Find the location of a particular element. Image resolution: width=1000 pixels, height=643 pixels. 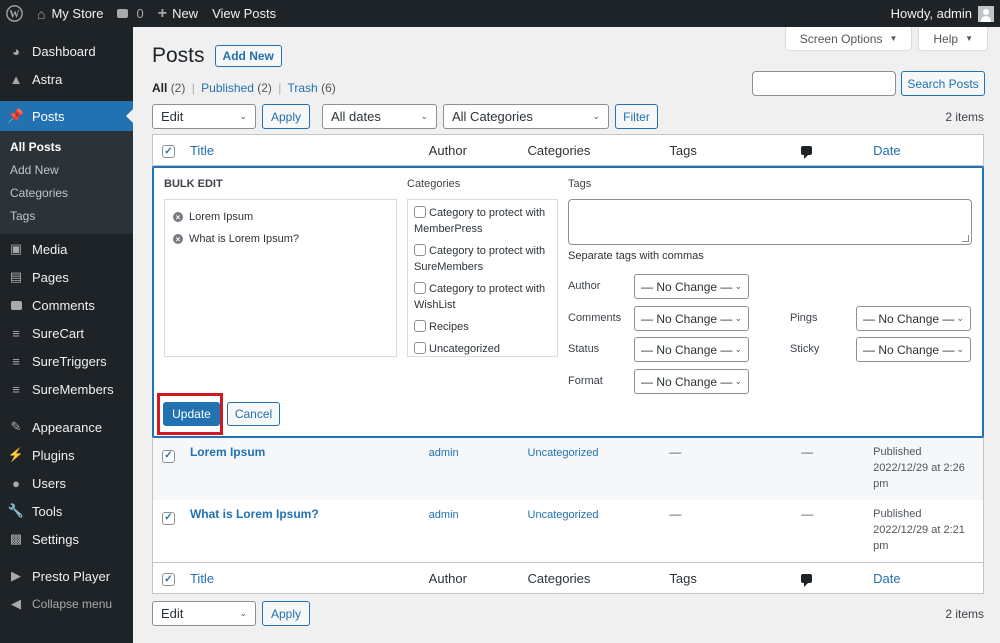

format-select: — No Change — ⌄ is located at coordinates (691, 381).